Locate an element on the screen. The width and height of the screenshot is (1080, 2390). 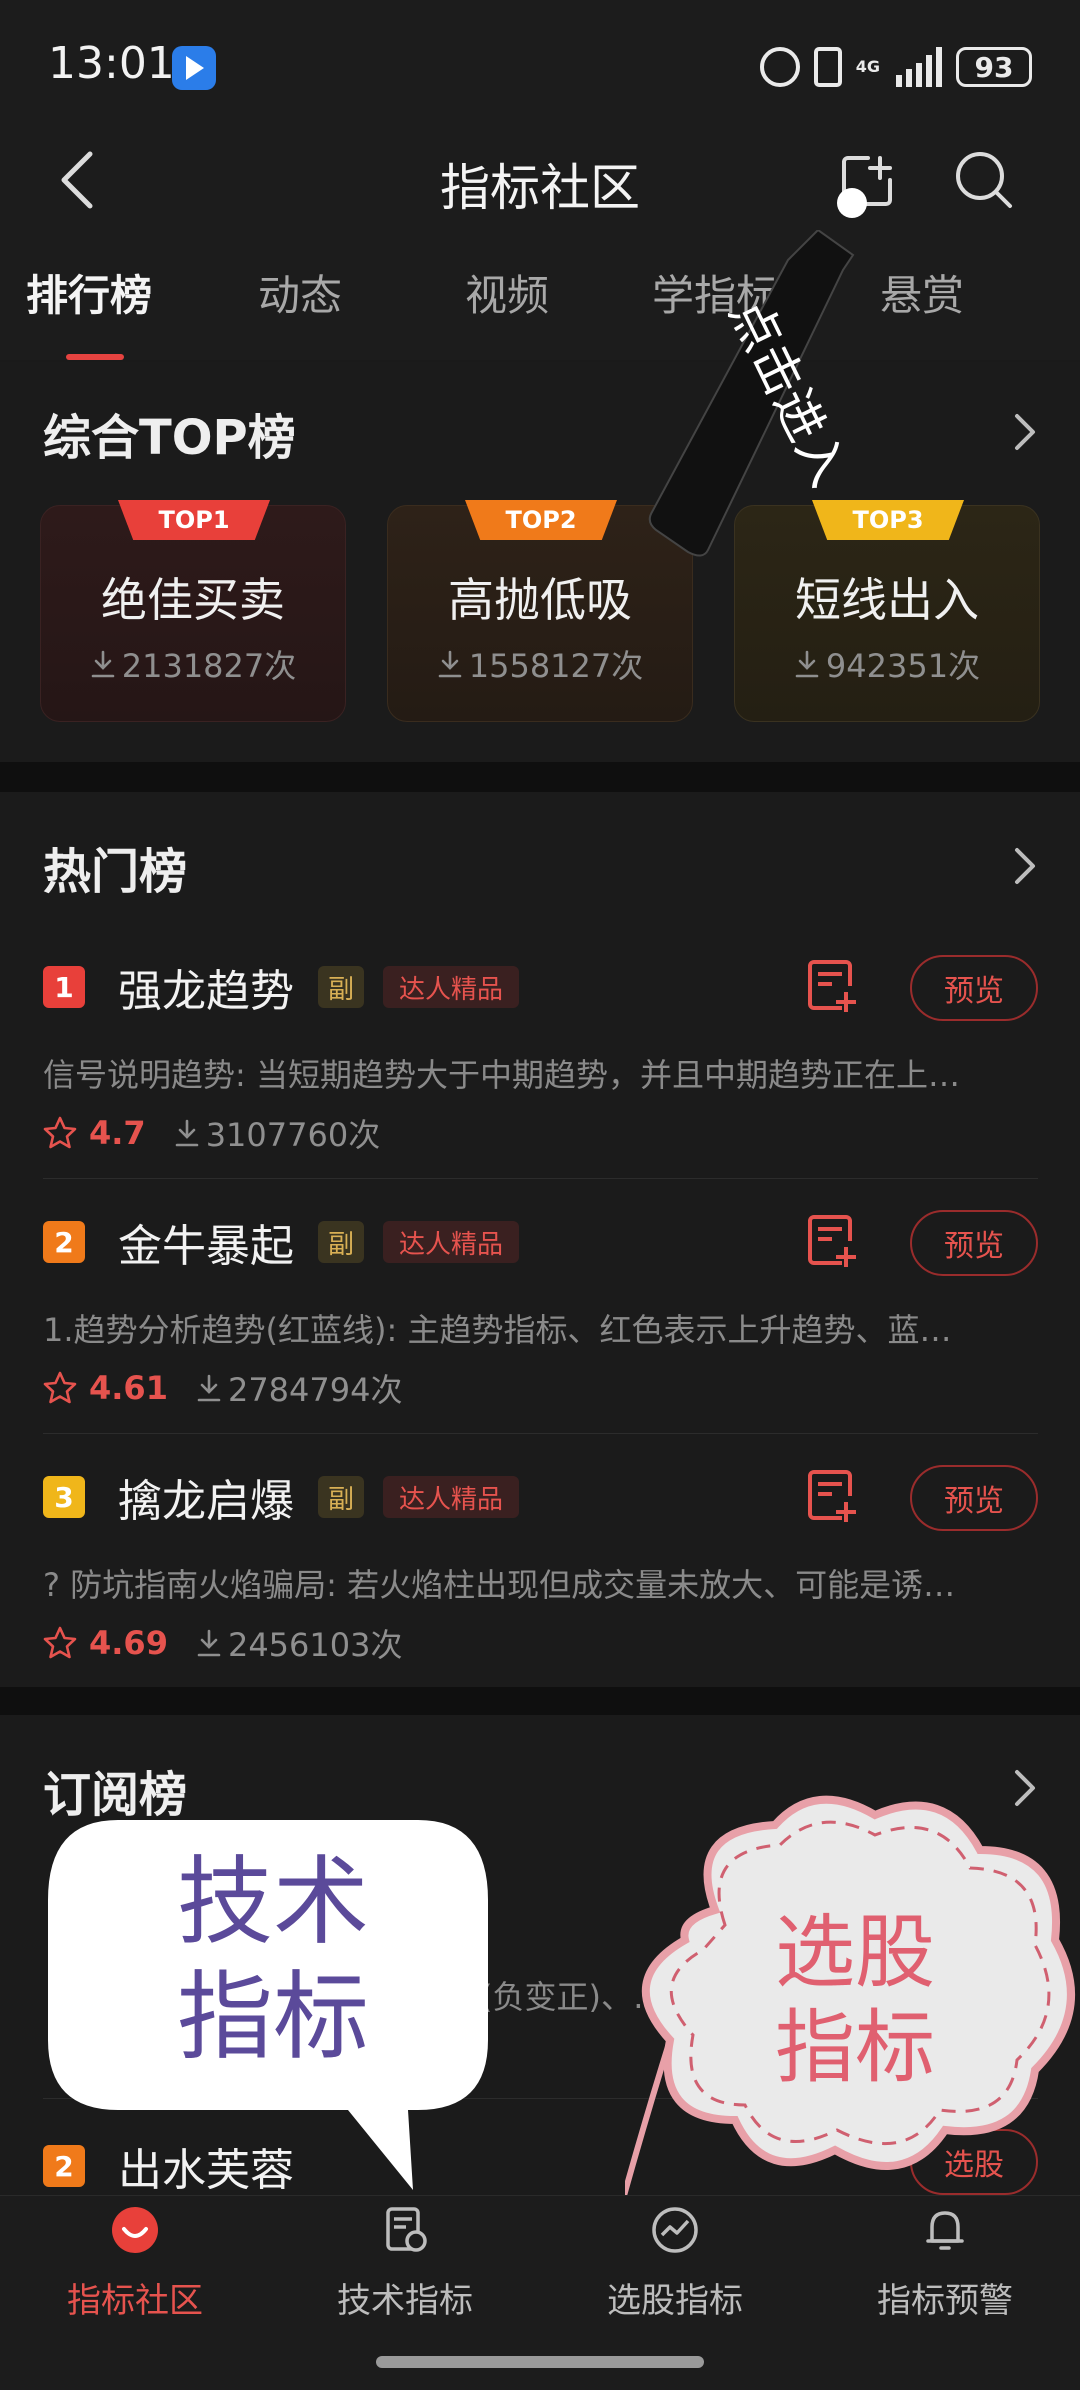
alarm-icon is located at coordinates (779, 67).